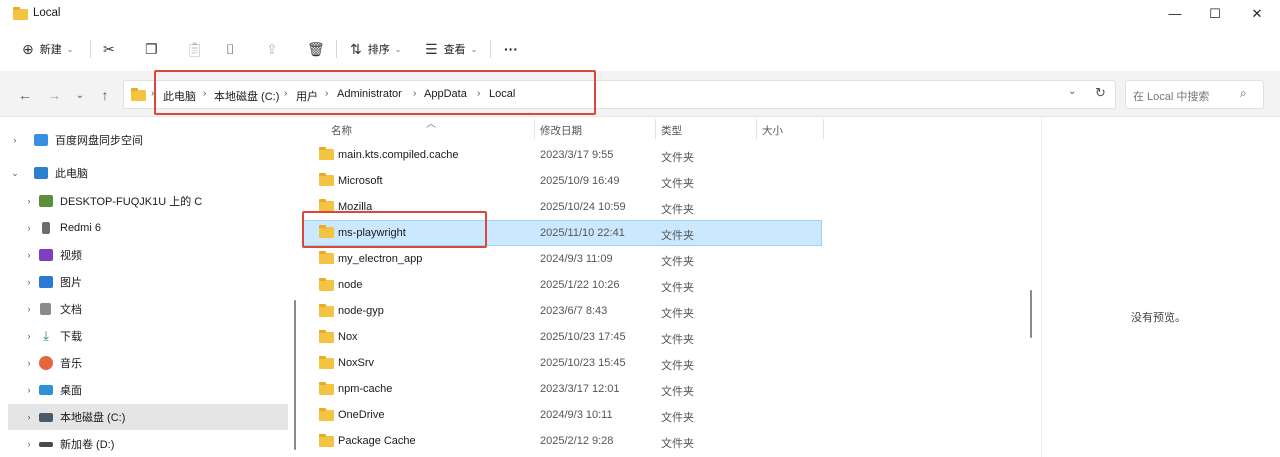 This screenshot has height=457, width=1280. Describe the element at coordinates (87, 445) in the screenshot. I see `sidebar-item-label: 新加卷 (D:)` at that location.